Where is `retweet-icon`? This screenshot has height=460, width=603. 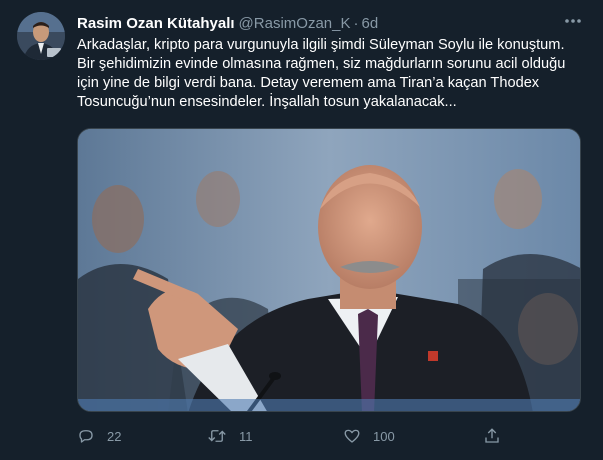
retweet-icon is located at coordinates (217, 436).